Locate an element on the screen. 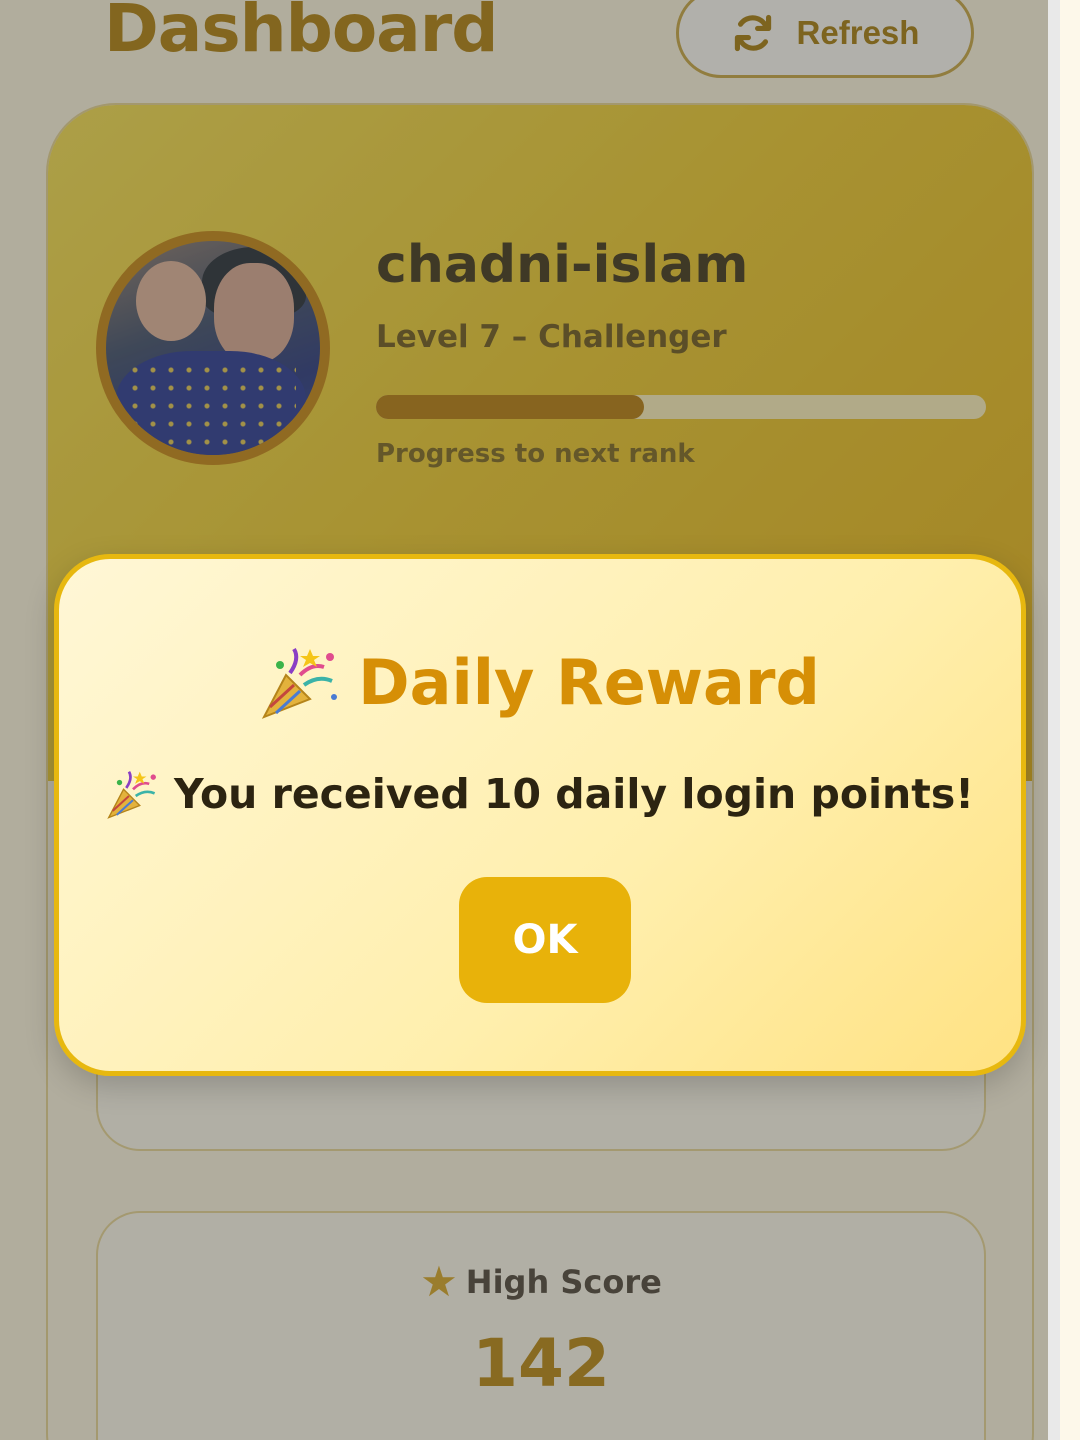 Image resolution: width=1080 pixels, height=1440 pixels. ok-button: OK is located at coordinates (545, 940).